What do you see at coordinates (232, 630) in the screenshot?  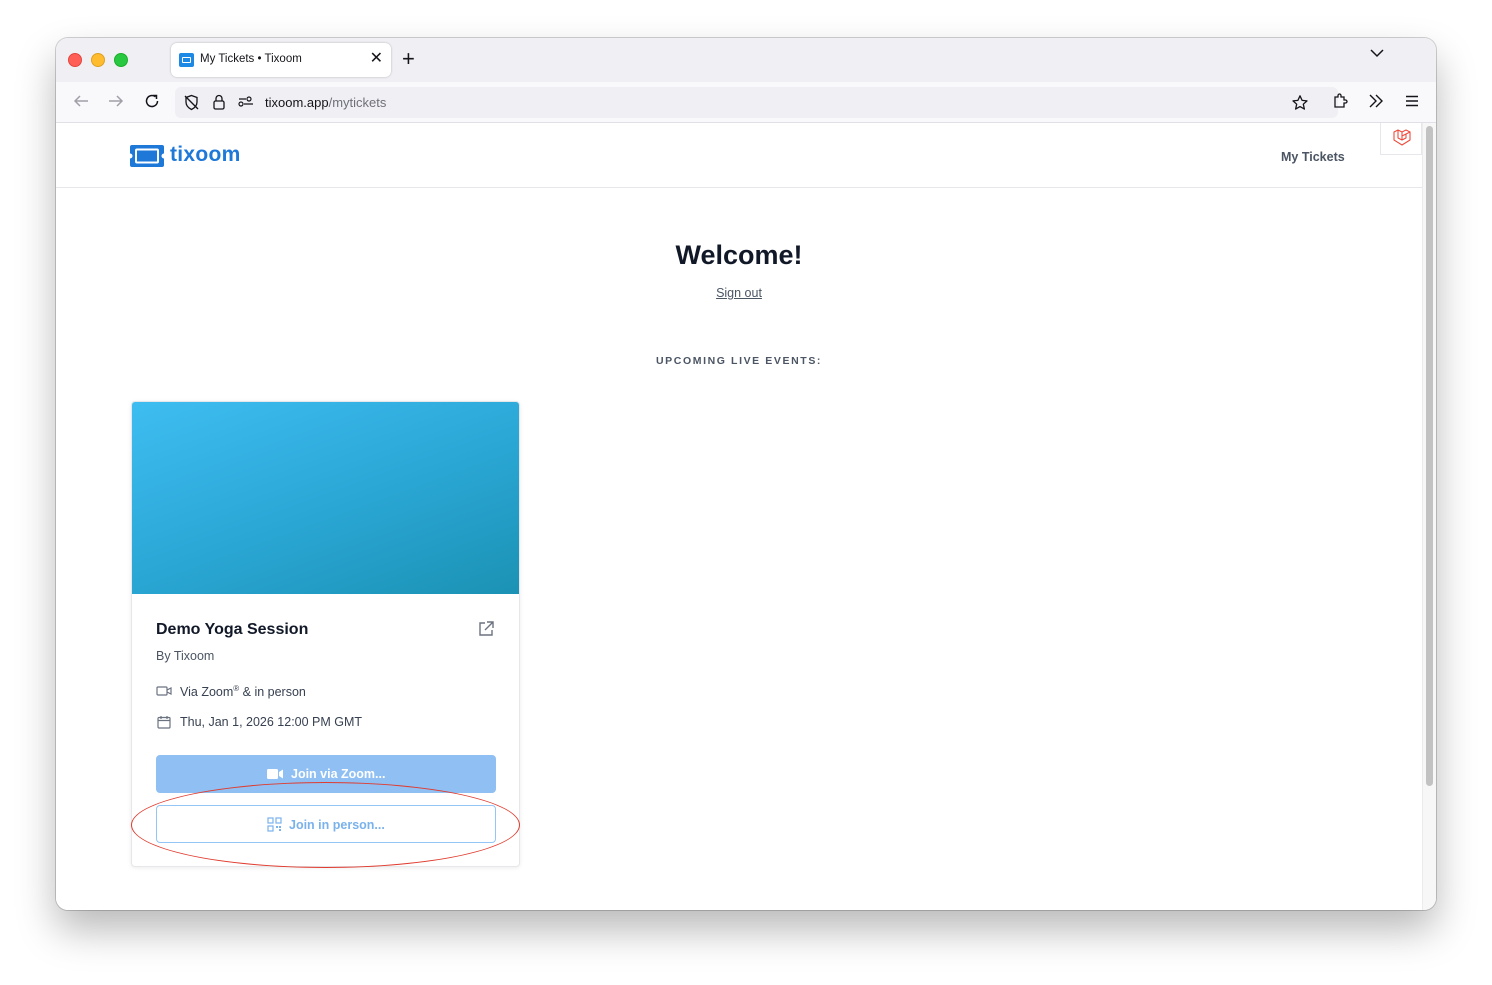 I see `event-title: Demo Yoga Session` at bounding box center [232, 630].